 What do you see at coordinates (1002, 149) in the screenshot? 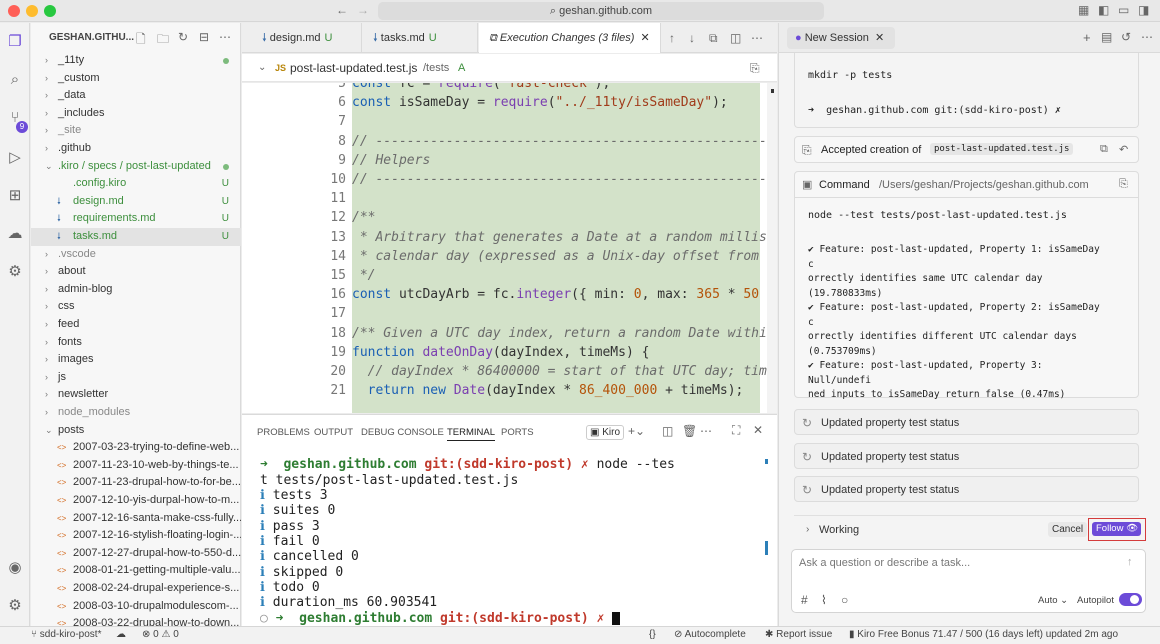
I see `accepted-file-pill: post-last-updated.test.js` at bounding box center [1002, 149].